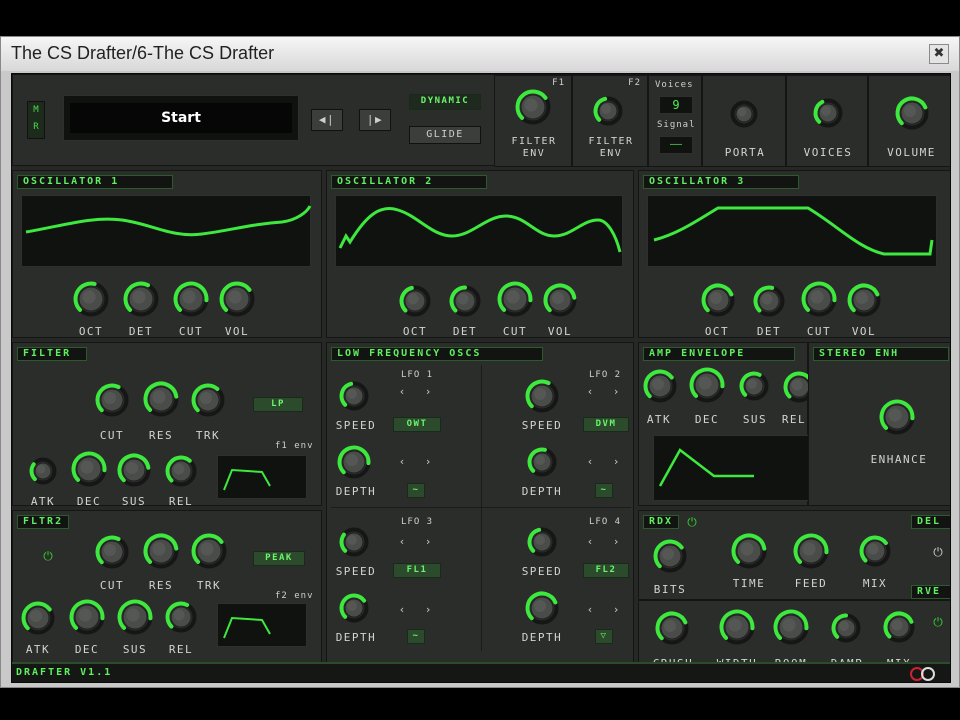 This screenshot has width=960, height=720. What do you see at coordinates (754, 386) in the screenshot?
I see `amp-sus-knob` at bounding box center [754, 386].